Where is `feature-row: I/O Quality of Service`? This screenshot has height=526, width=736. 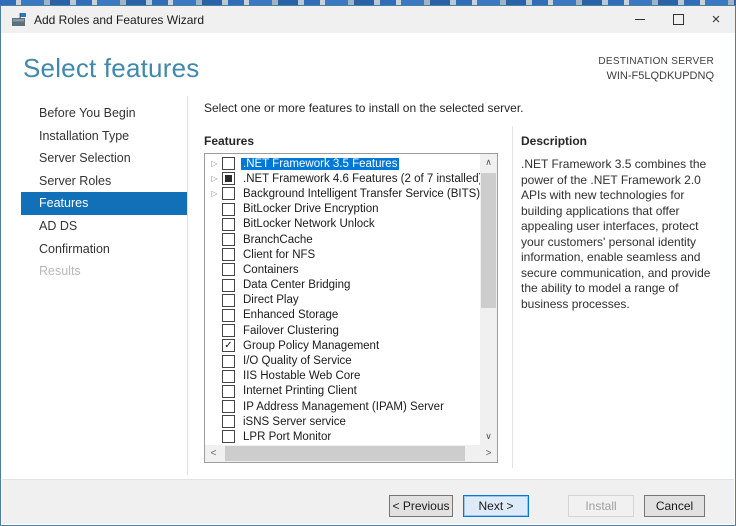
feature-row: I/O Quality of Service is located at coordinates (342, 360).